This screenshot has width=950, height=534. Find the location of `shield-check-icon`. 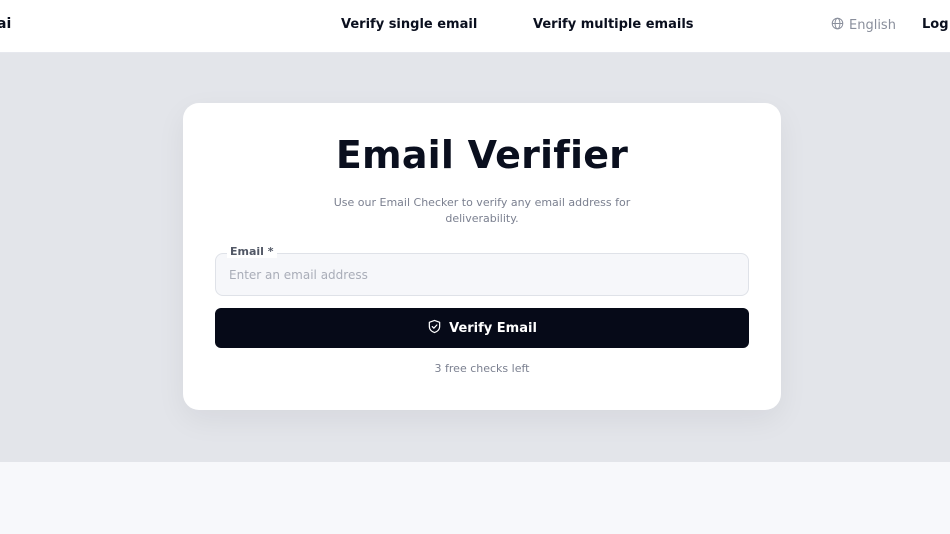

shield-check-icon is located at coordinates (434, 328).